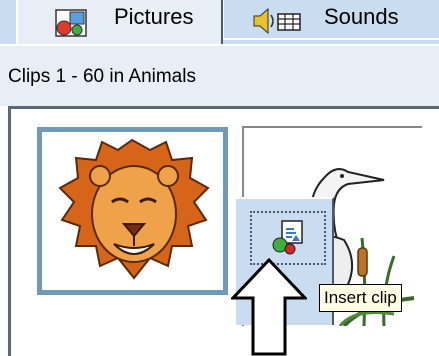 Image resolution: width=439 pixels, height=356 pixels. Describe the element at coordinates (154, 16) in the screenshot. I see `tab-pictures-label: Pictures` at that location.